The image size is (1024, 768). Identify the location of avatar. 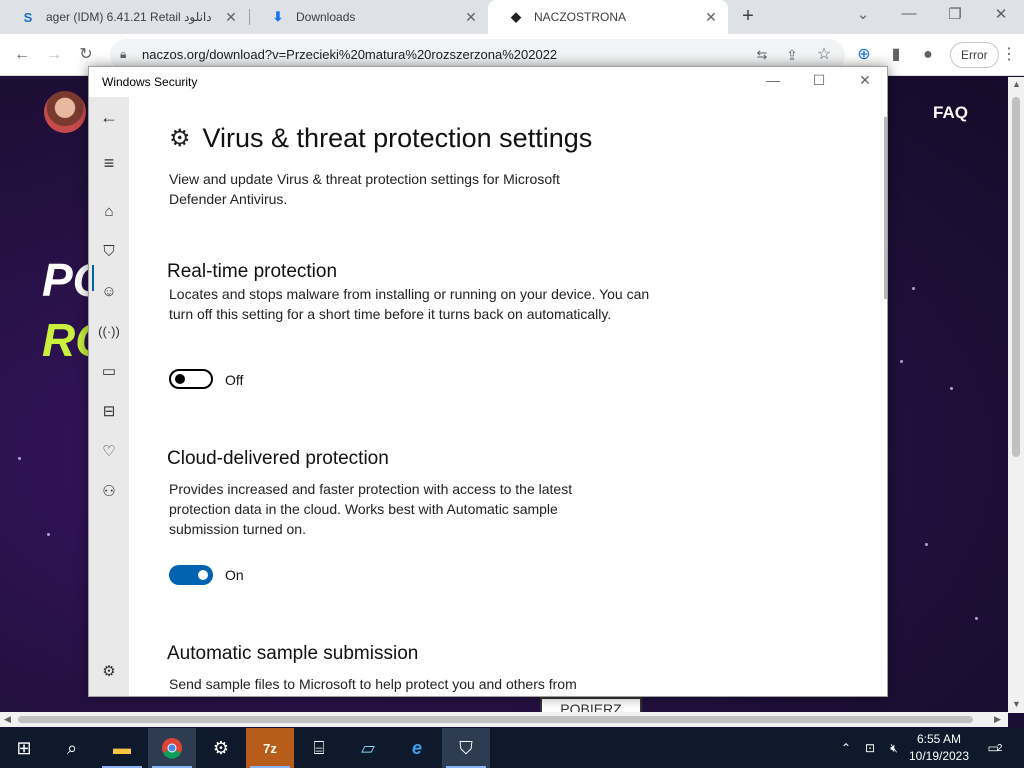
(65, 112).